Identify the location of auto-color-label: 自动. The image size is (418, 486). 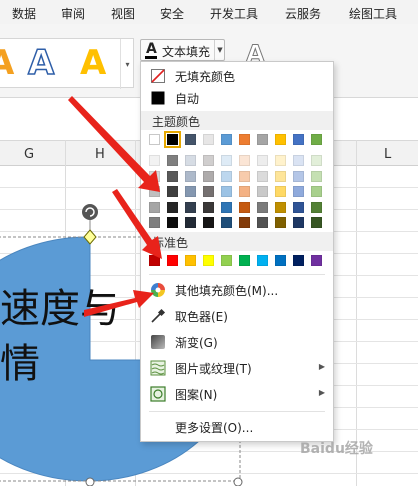
(187, 99).